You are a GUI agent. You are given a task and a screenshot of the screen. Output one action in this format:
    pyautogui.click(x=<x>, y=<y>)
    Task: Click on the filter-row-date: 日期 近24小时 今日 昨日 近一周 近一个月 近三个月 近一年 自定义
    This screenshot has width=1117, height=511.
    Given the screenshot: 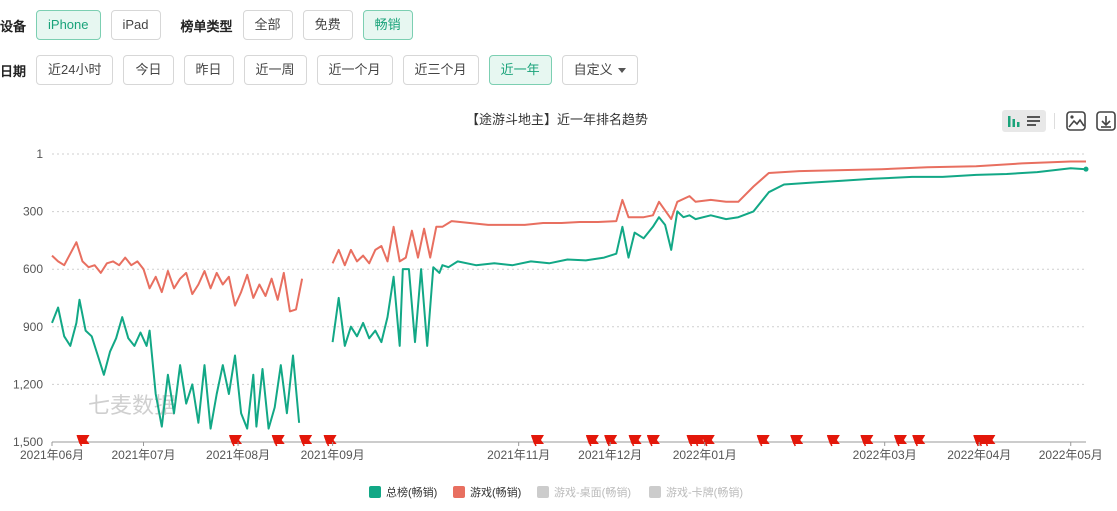 What is the action you would take?
    pyautogui.click(x=324, y=70)
    